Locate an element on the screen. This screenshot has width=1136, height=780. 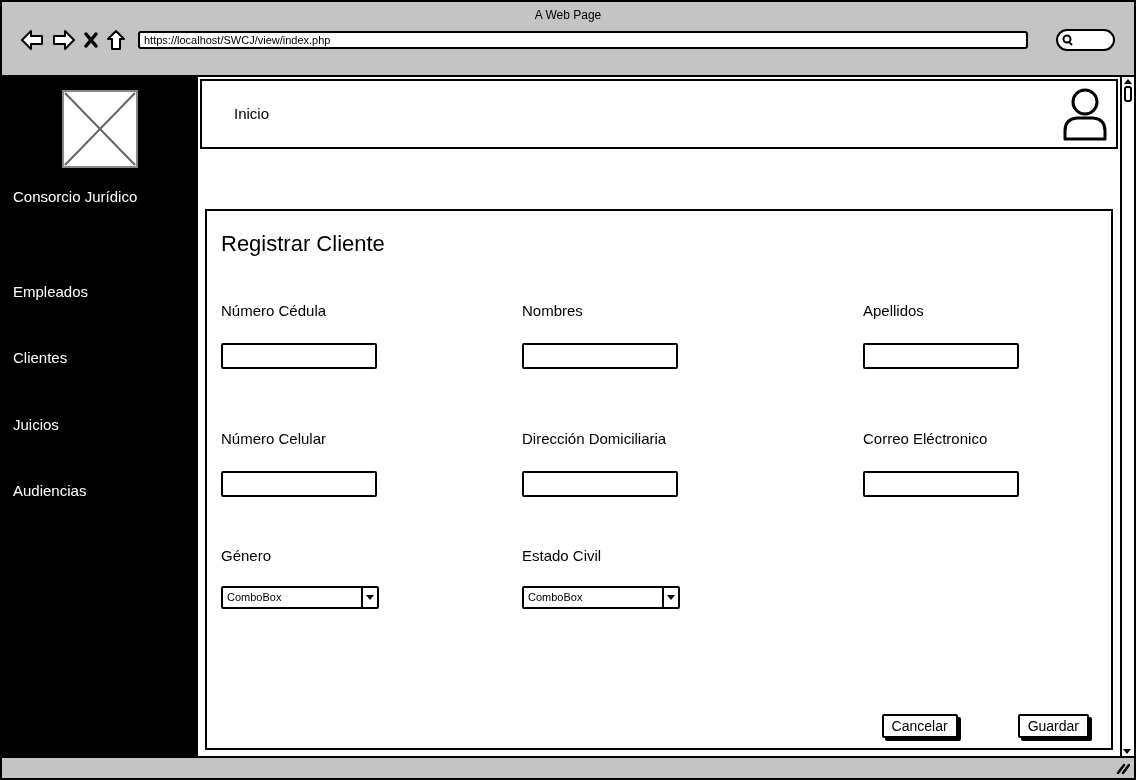
window-title: A Web Page is located at coordinates (568, 15).